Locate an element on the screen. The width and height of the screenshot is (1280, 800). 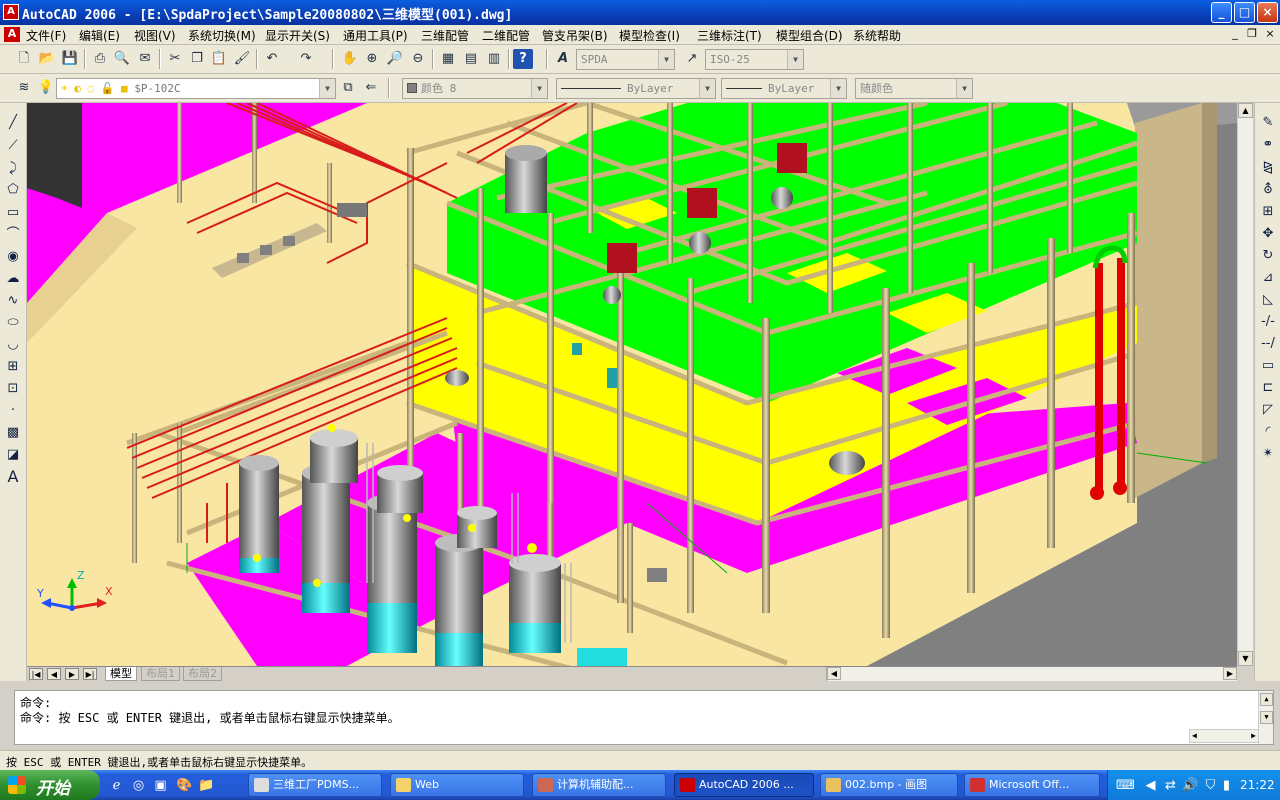
scale-icon: ⊿ is located at coordinates (1268, 278).